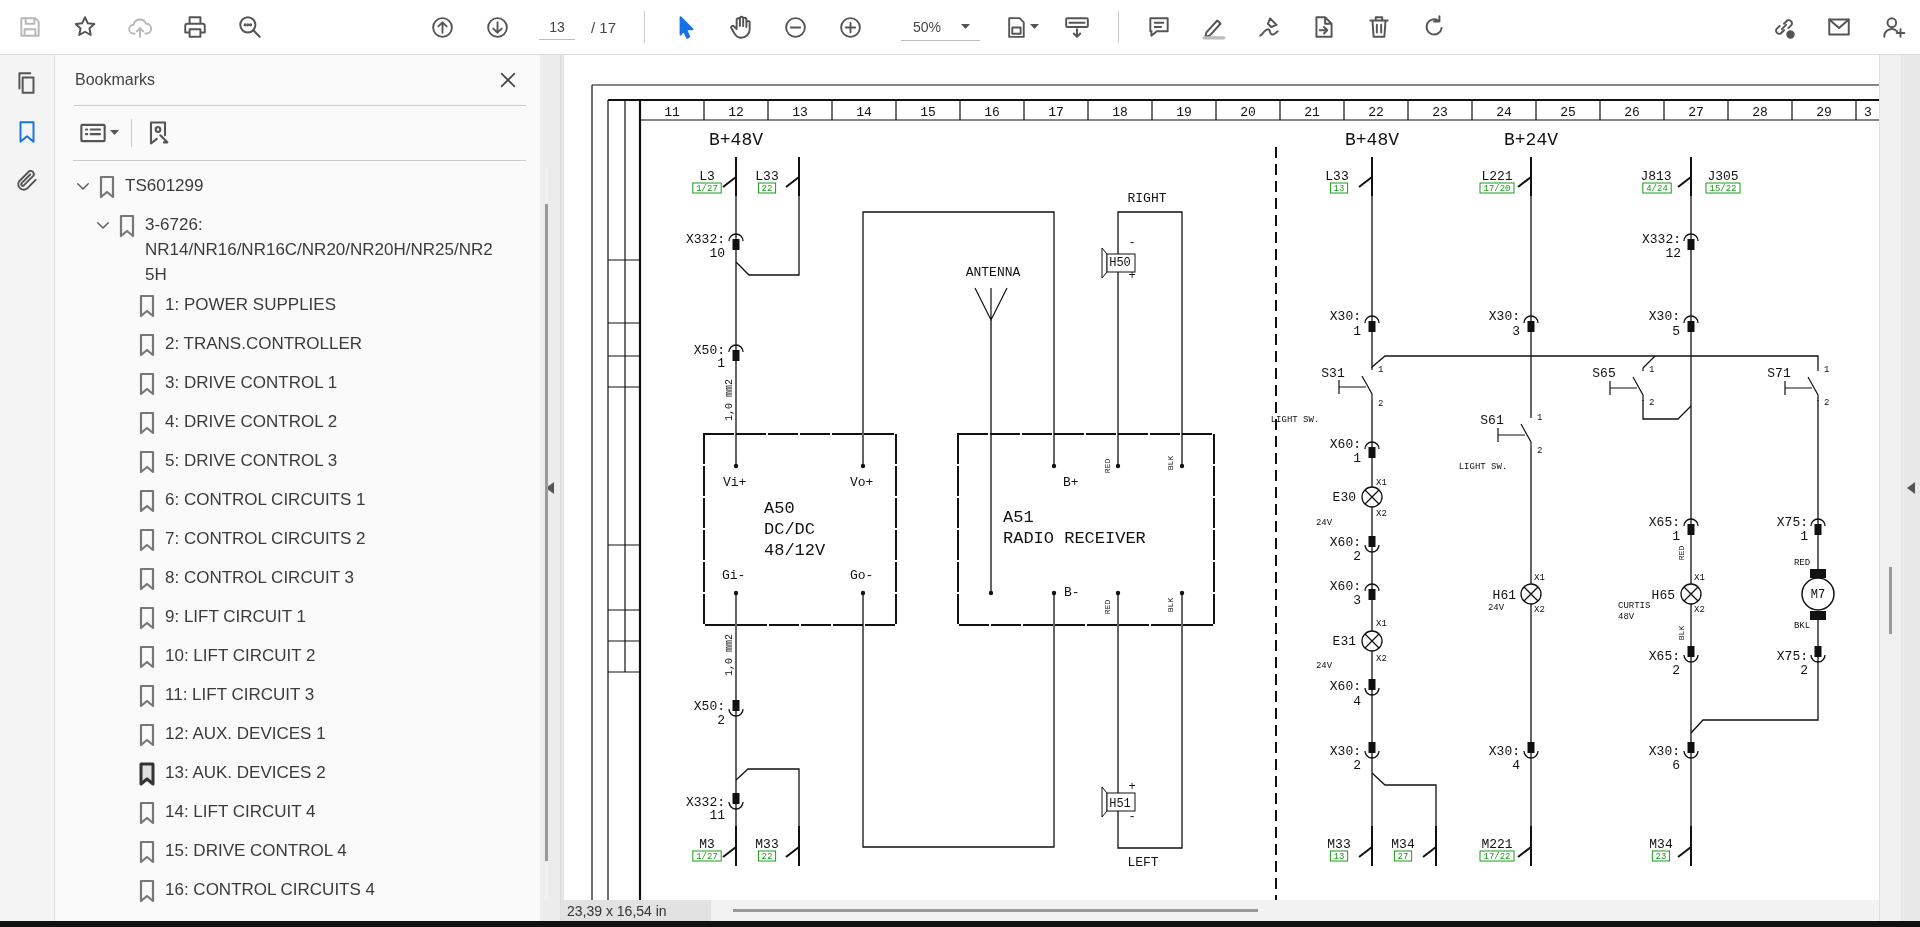  Describe the element at coordinates (862, 575) in the screenshot. I see `schematic-label: Go-` at that location.